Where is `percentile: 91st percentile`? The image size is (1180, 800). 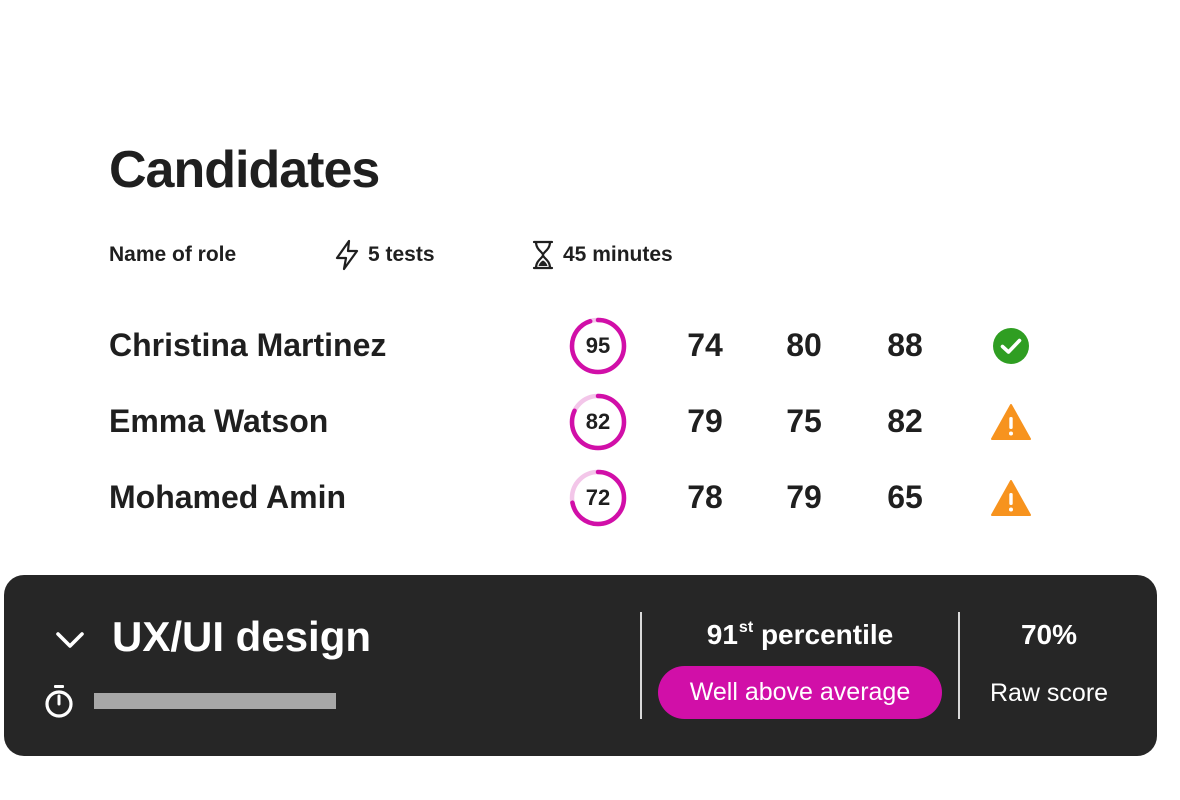 percentile: 91st percentile is located at coordinates (800, 635).